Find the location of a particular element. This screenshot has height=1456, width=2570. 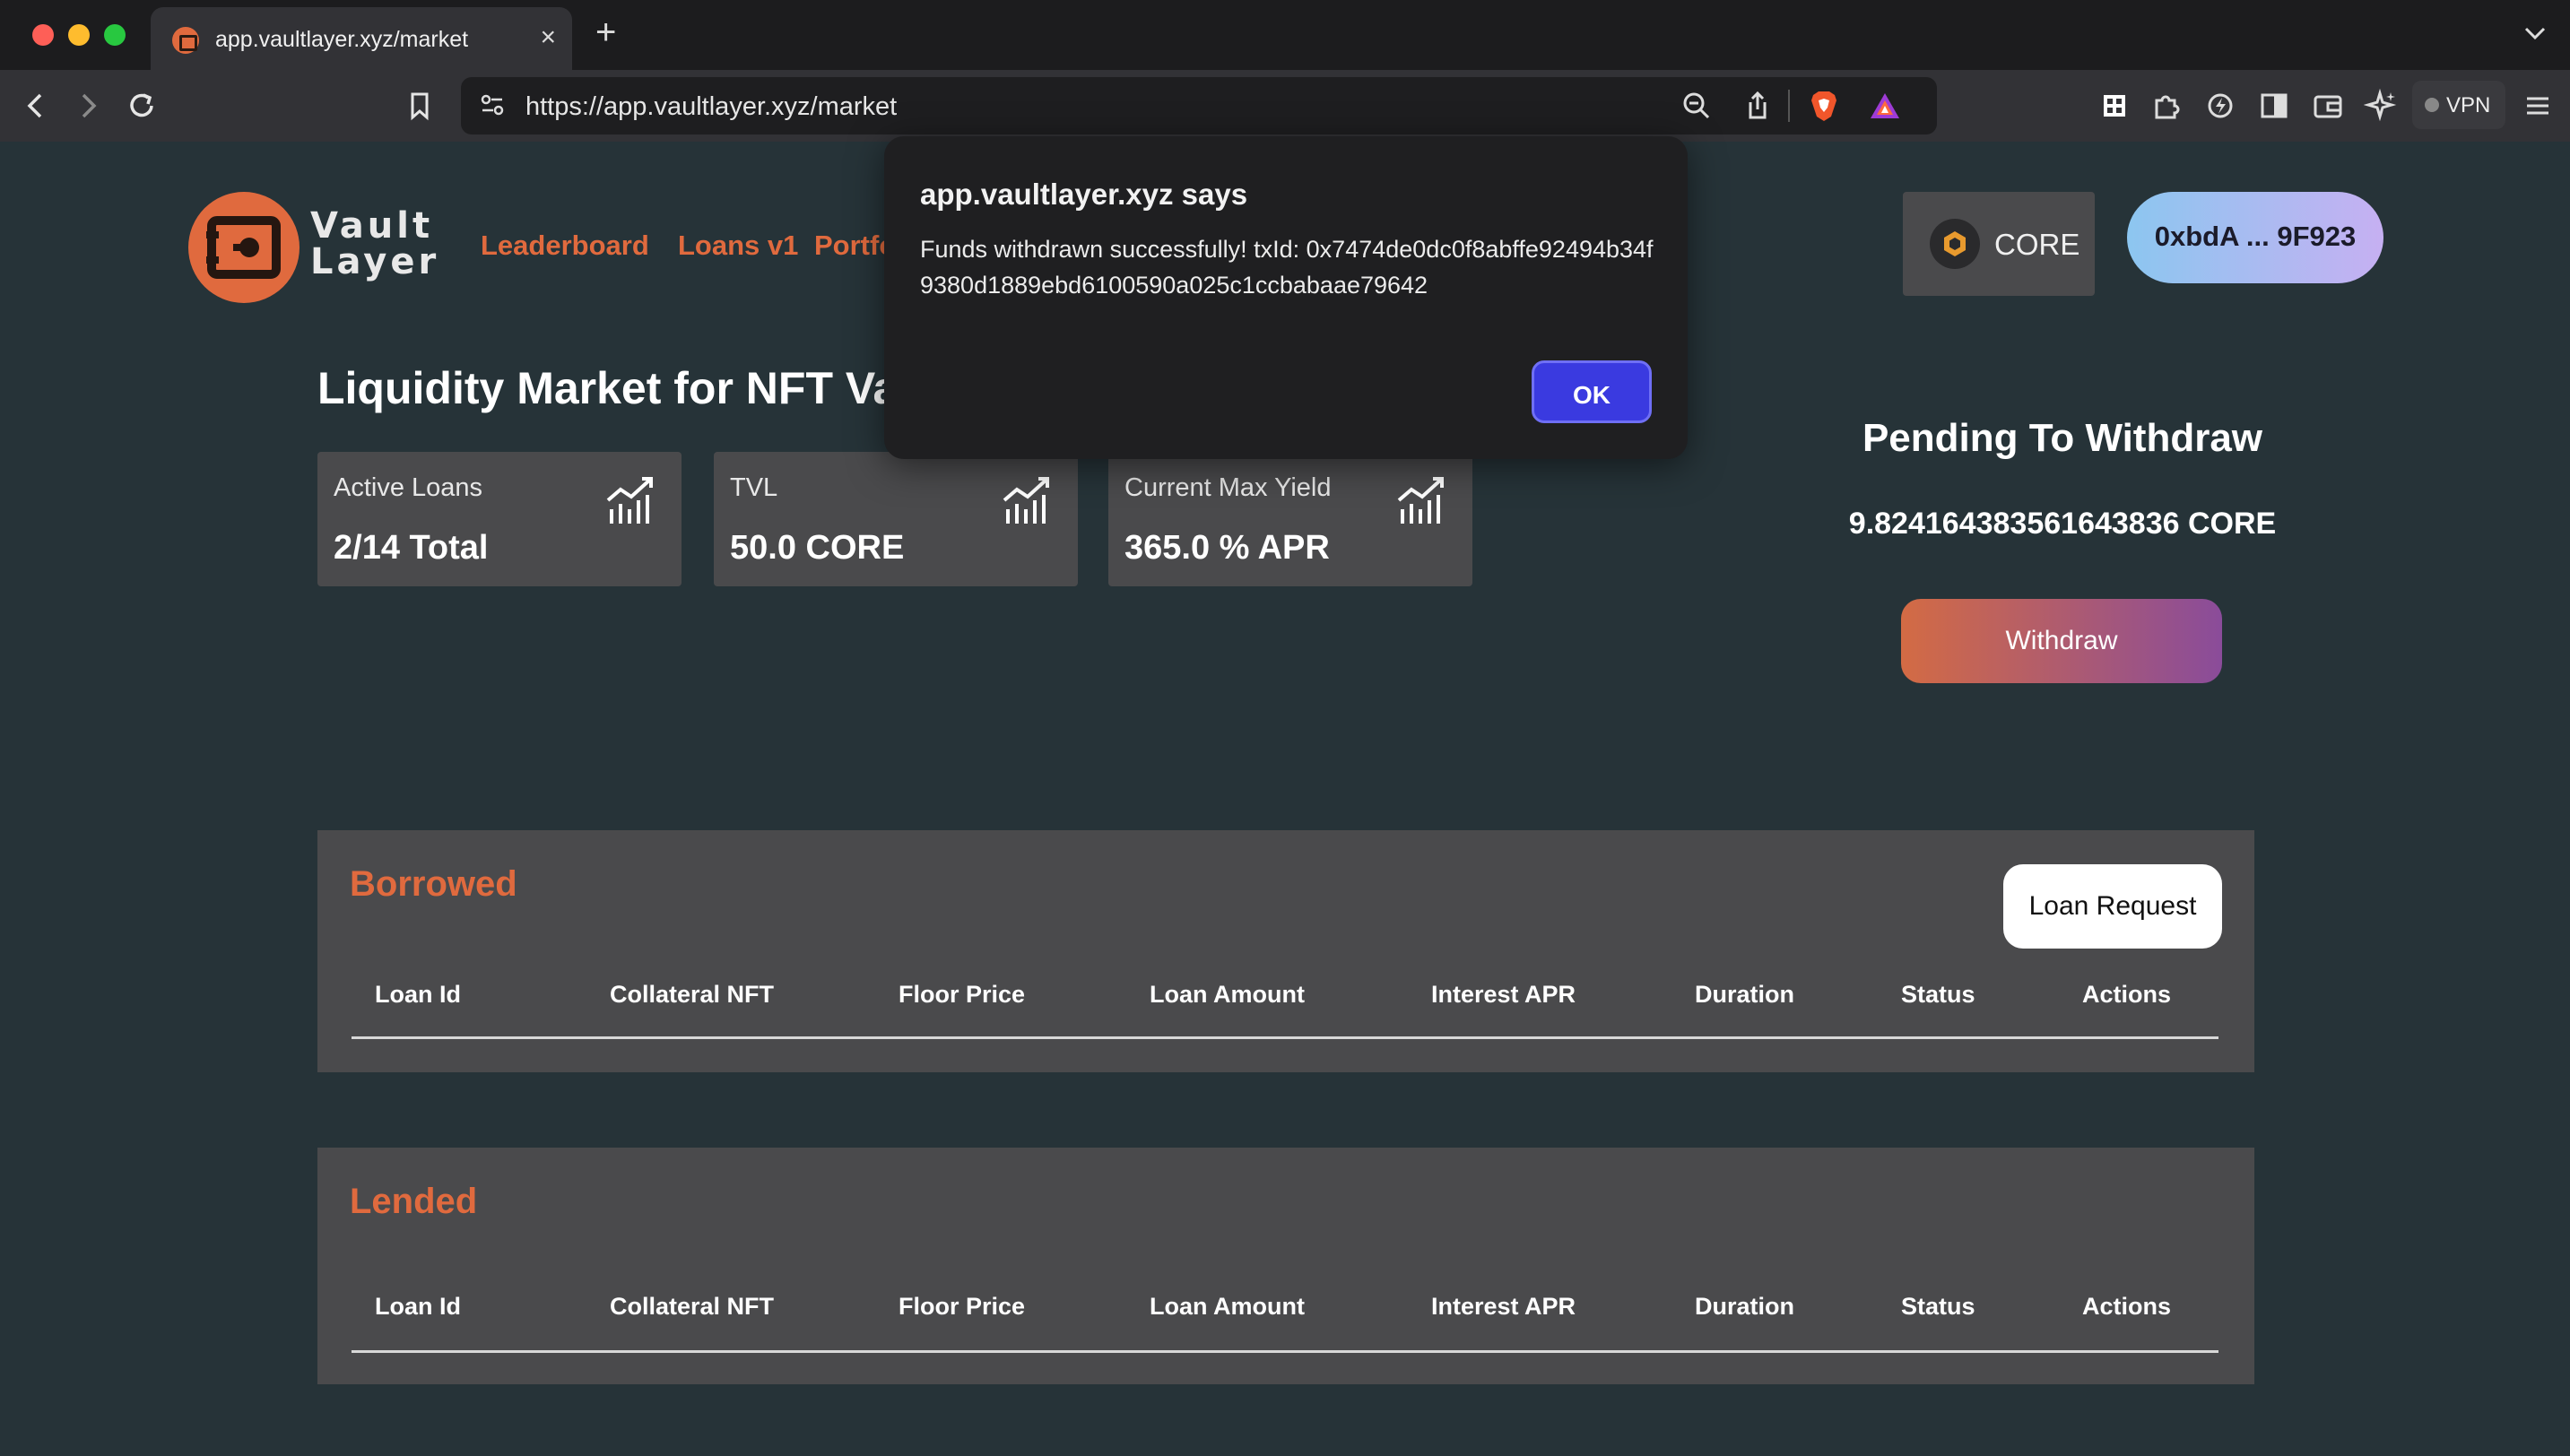

browser-tab-bar: app.vaultlayer.xyz/market × + is located at coordinates (1285, 35).